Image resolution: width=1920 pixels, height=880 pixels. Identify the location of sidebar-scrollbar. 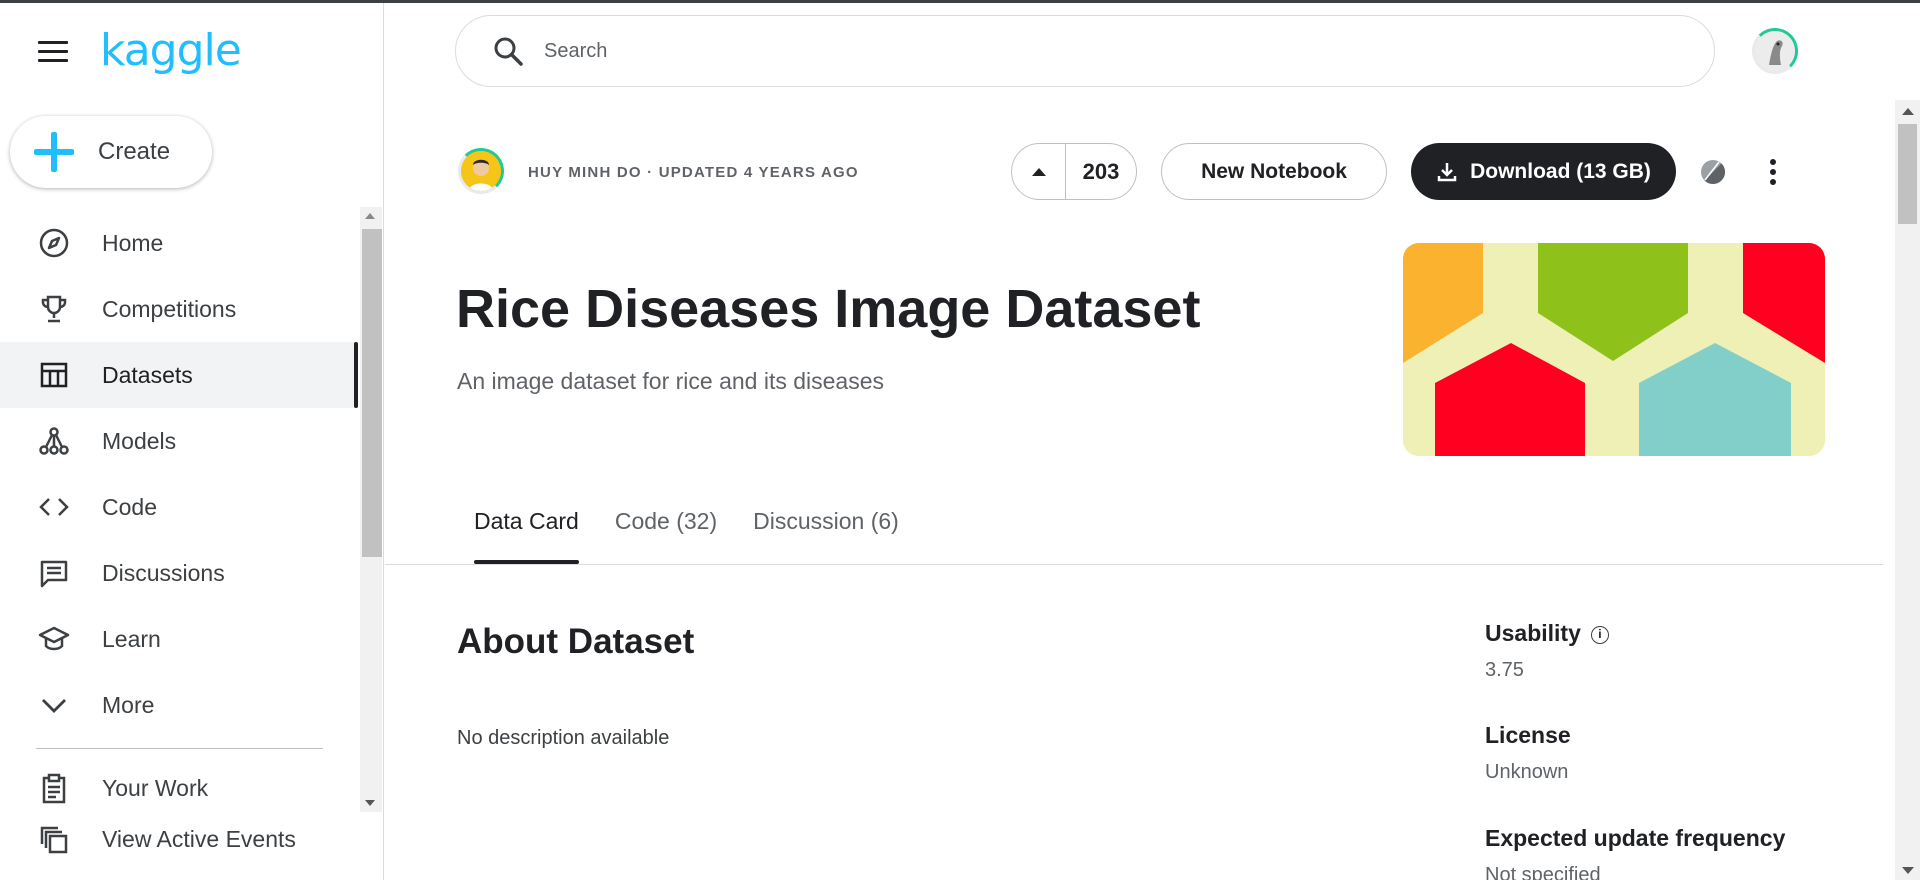
(371, 509).